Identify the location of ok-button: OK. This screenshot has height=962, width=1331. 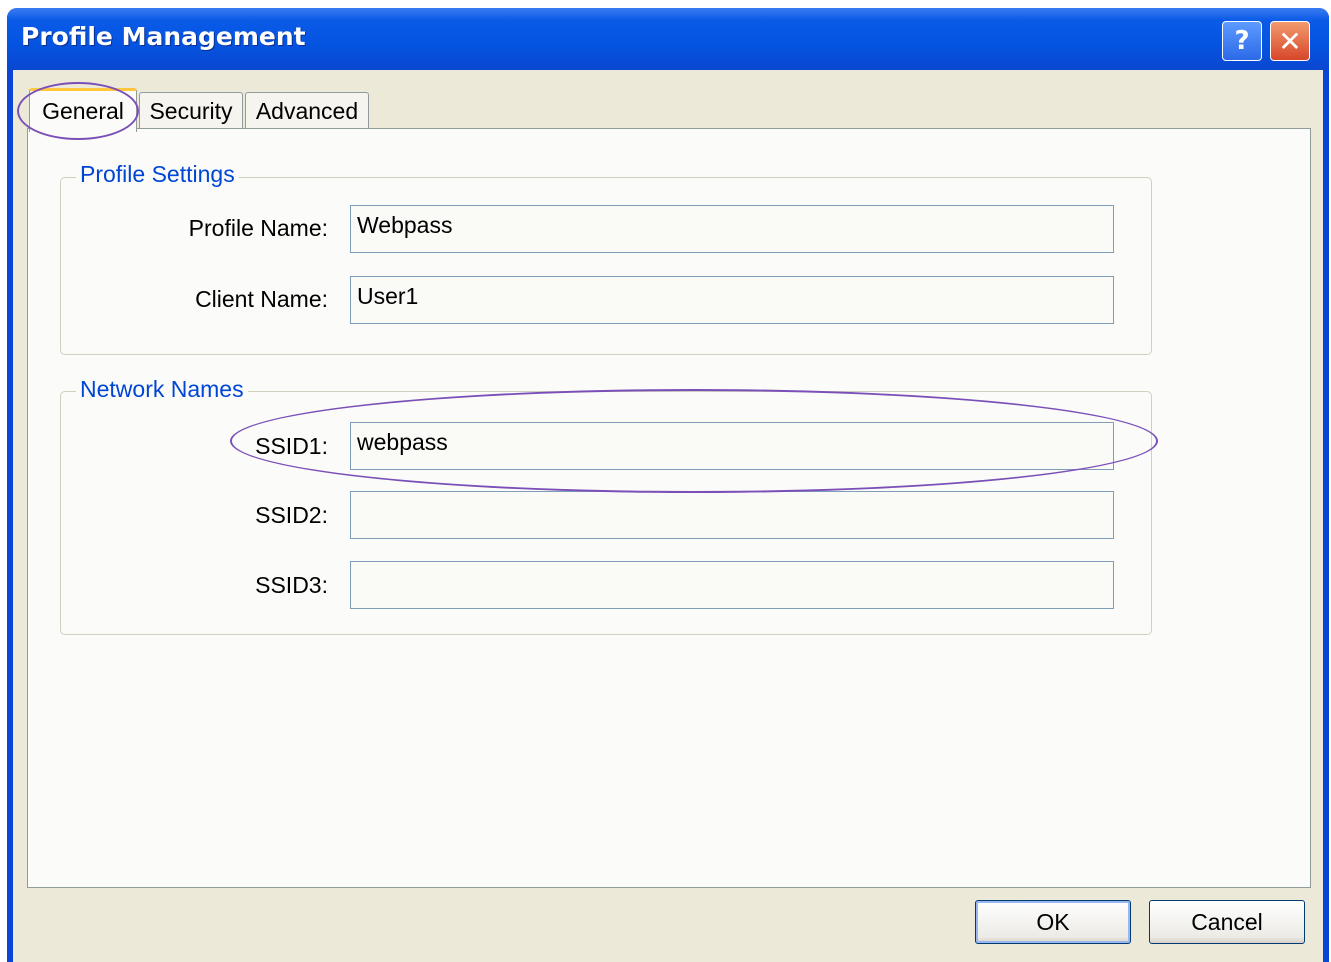
(1053, 922).